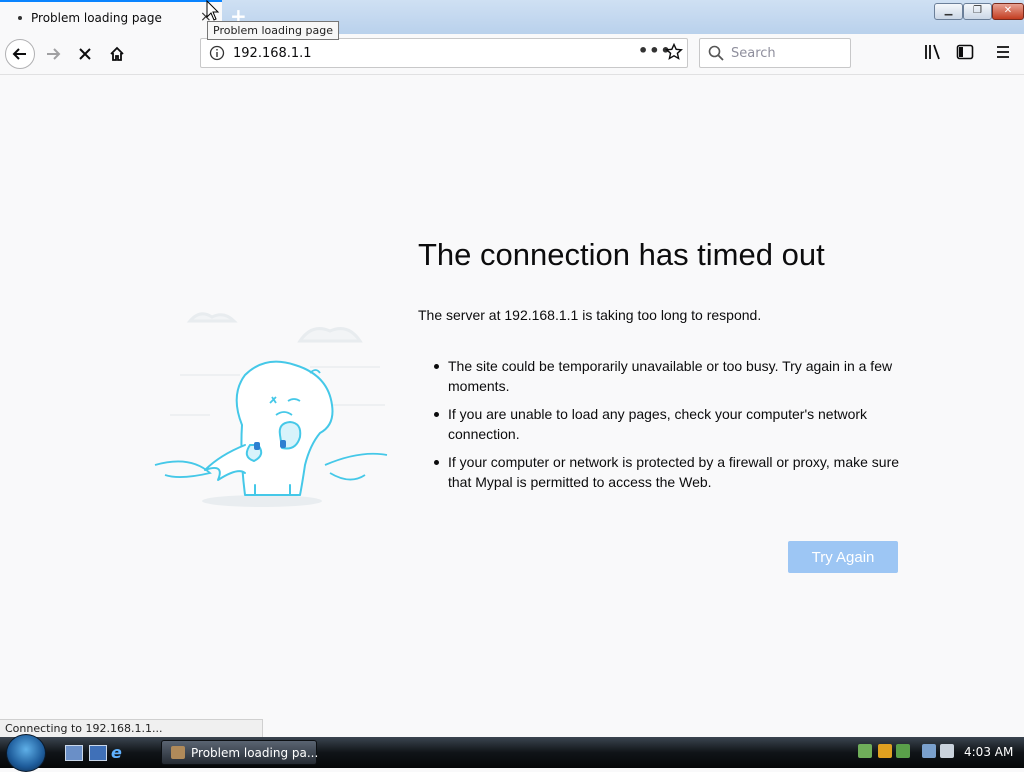  What do you see at coordinates (271, 409) in the screenshot?
I see `disconnected-dinosaur-illustration` at bounding box center [271, 409].